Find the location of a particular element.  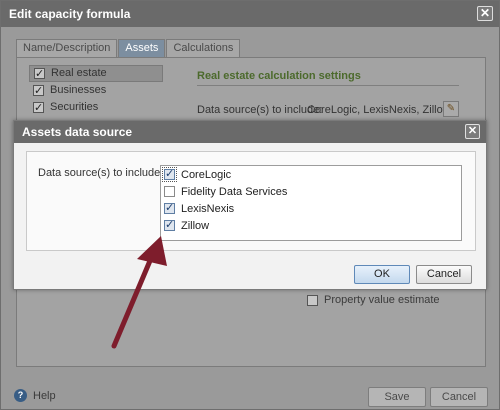

dialog-close-icon: ✕ is located at coordinates (472, 131).